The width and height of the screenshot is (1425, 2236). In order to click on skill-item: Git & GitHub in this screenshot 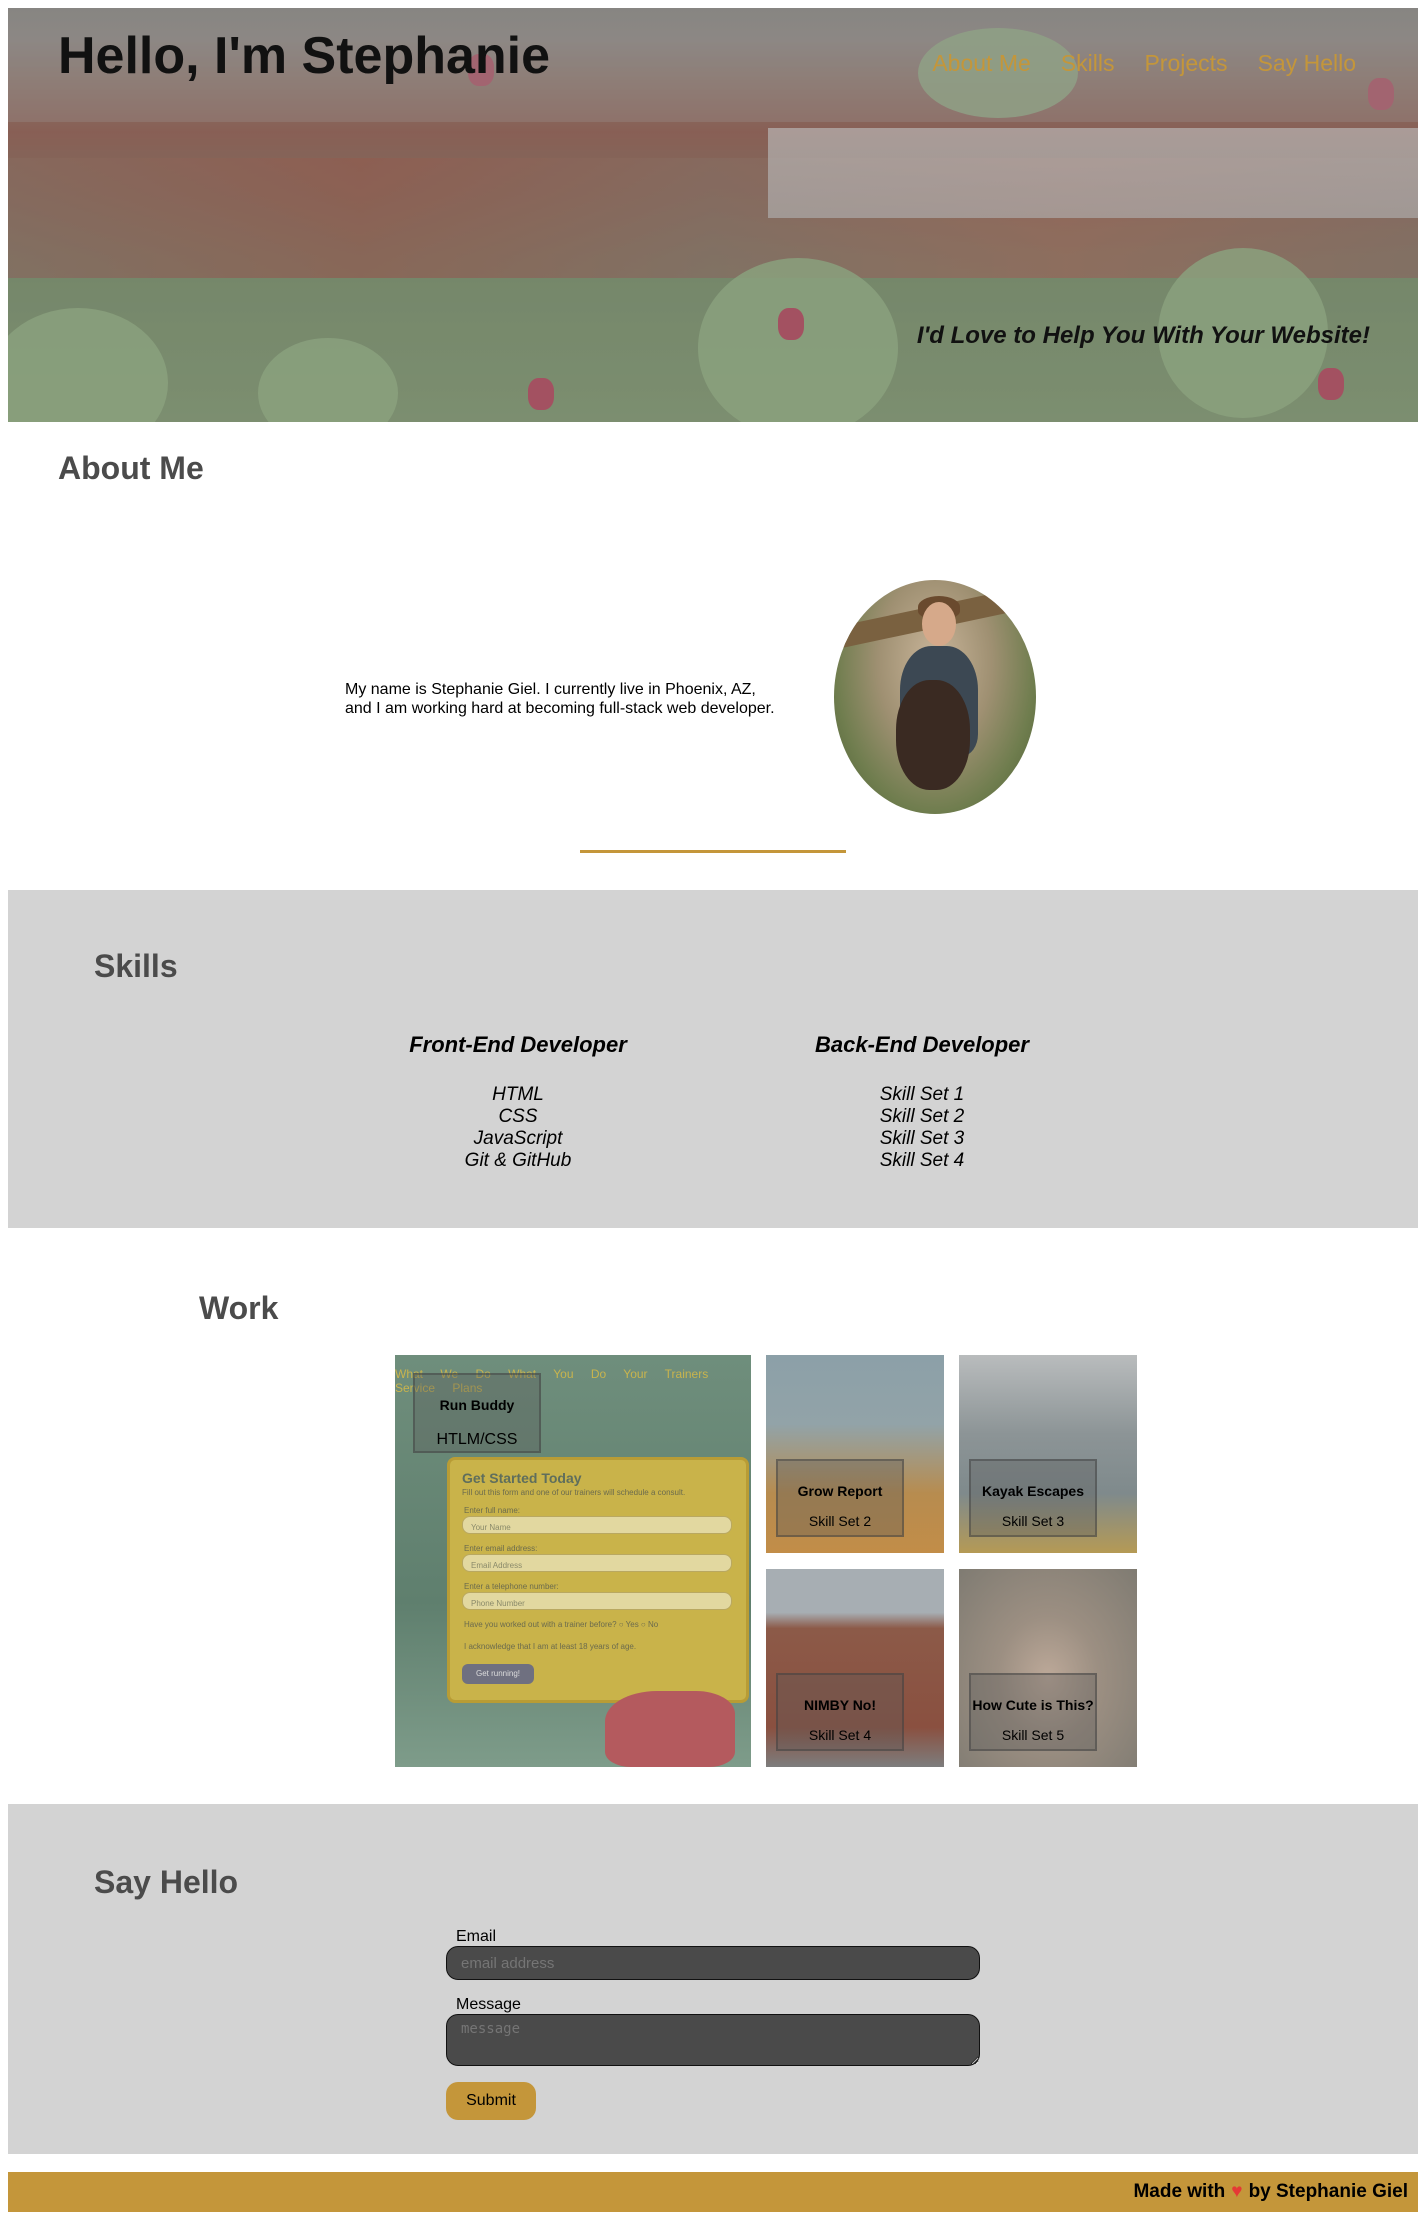, I will do `click(518, 1160)`.